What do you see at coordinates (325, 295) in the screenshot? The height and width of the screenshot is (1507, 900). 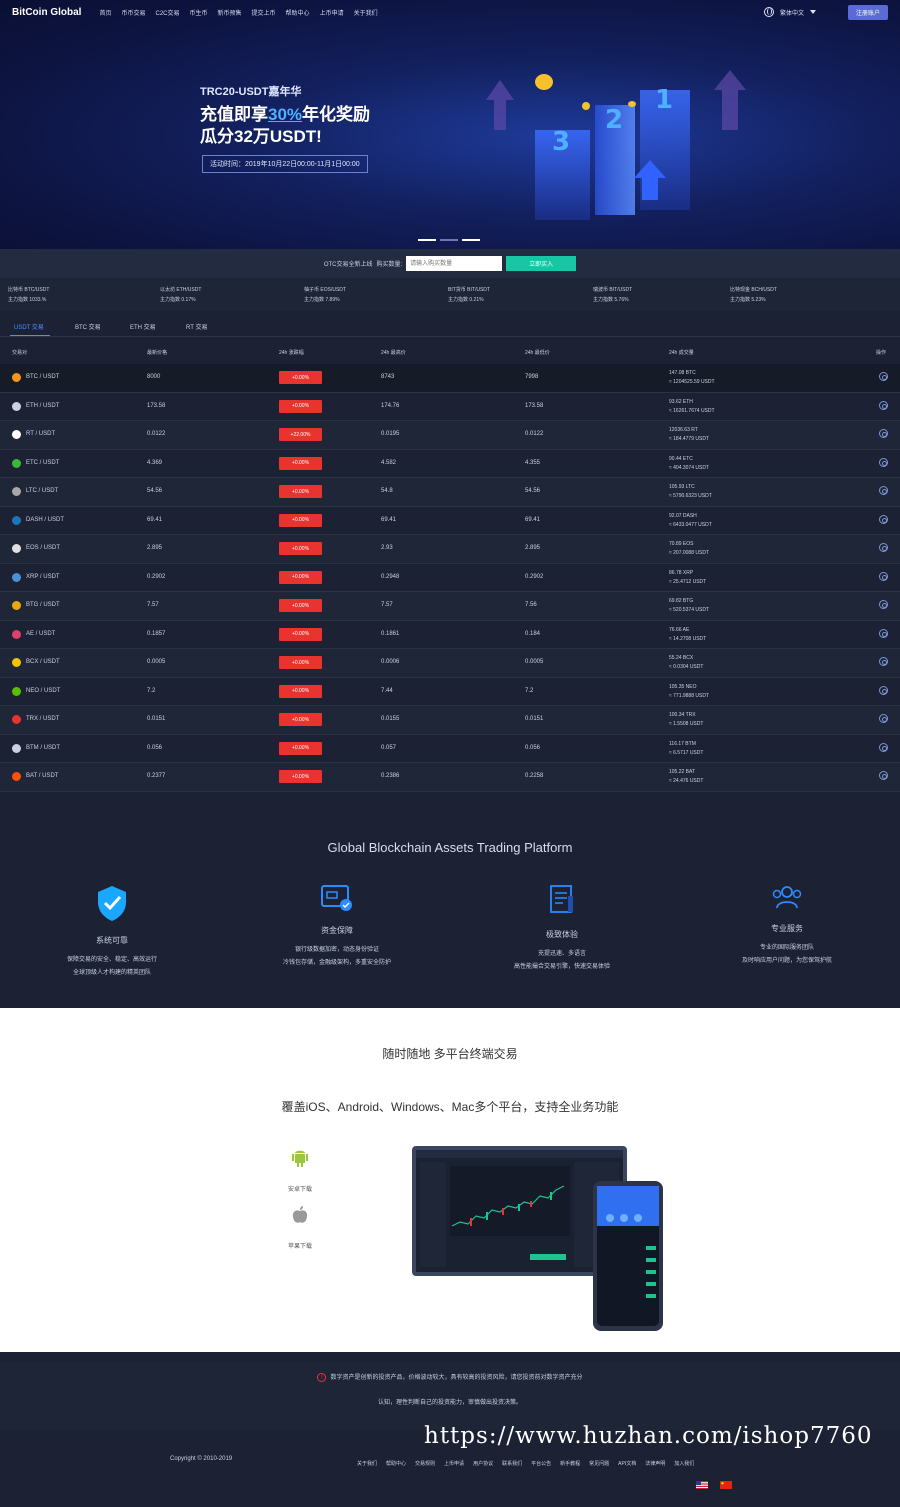 I see `ticker-item: 柚子币 EOS/USDT 主力指数 7.89%` at bounding box center [325, 295].